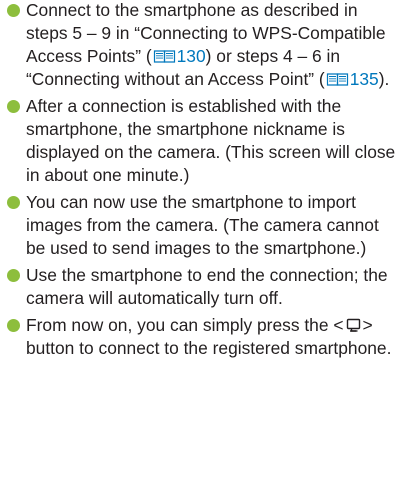  What do you see at coordinates (185, 325) in the screenshot?
I see `instruction-text-part: From now on, you can simply press the <` at bounding box center [185, 325].